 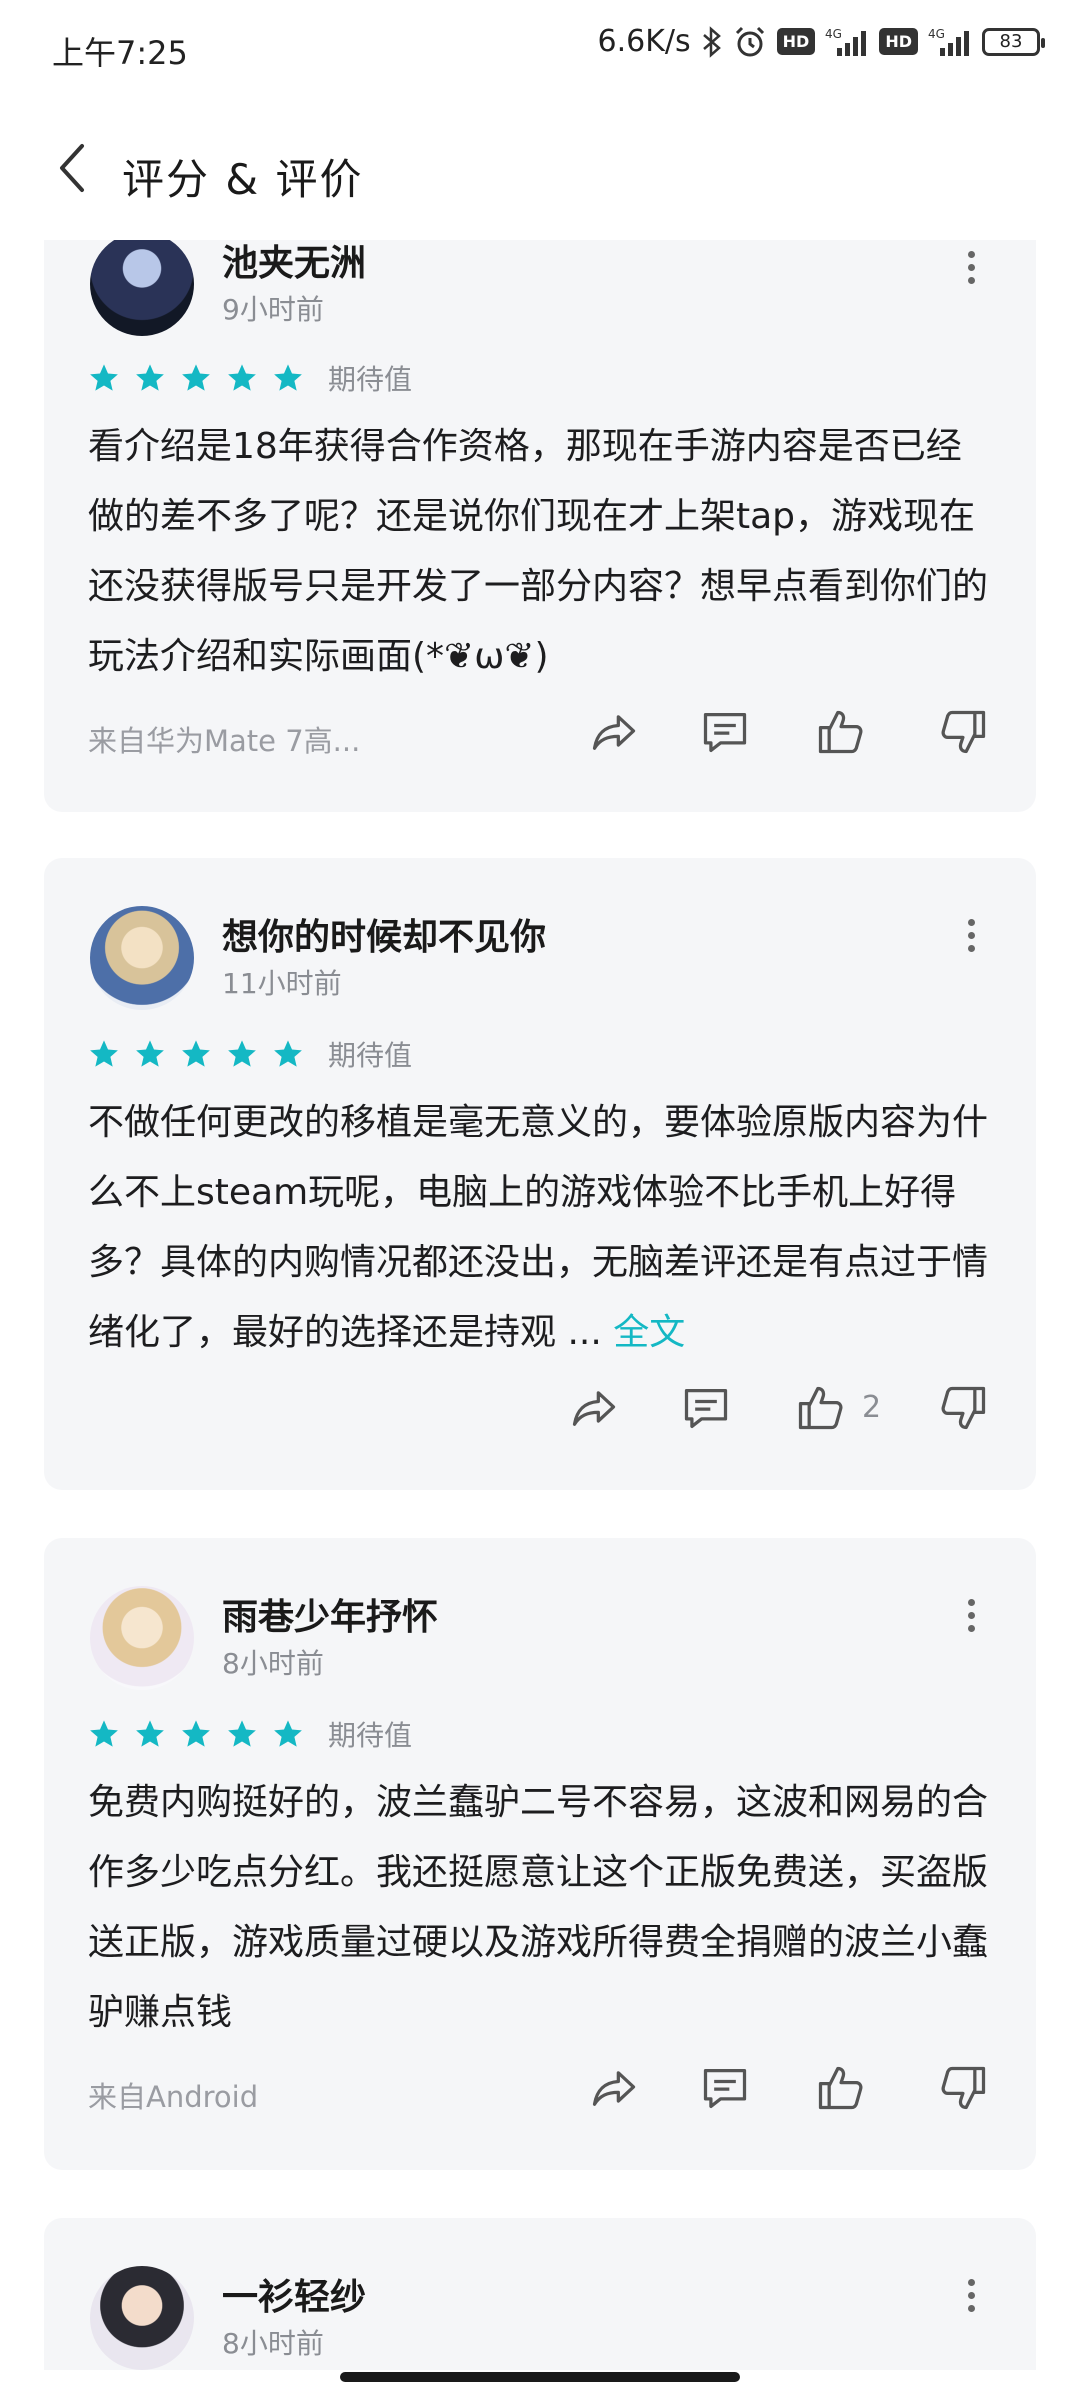 I want to click on review-card: 一衫轻纱 8小时前, so click(x=540, y=2294).